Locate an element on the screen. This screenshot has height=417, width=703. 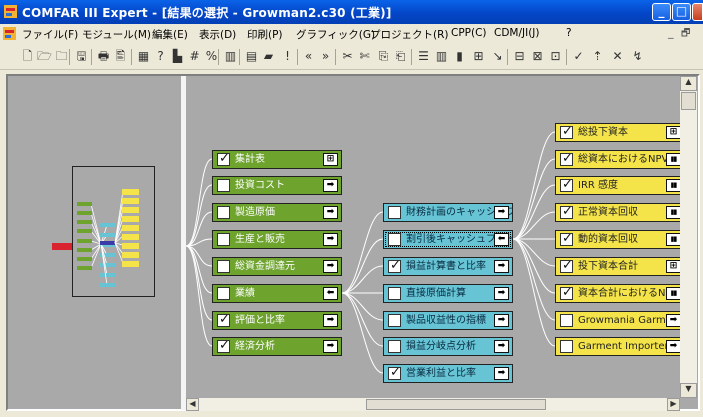
menu-module: モジュール(M) is located at coordinates (116, 34).